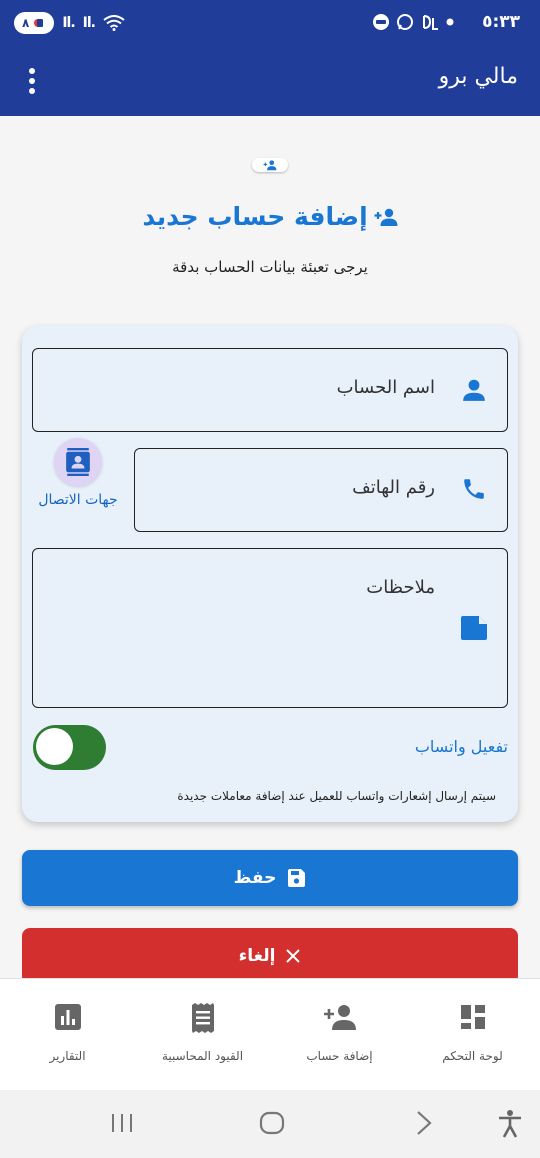 This screenshot has height=1158, width=540. I want to click on battery-icon, so click(39, 23).